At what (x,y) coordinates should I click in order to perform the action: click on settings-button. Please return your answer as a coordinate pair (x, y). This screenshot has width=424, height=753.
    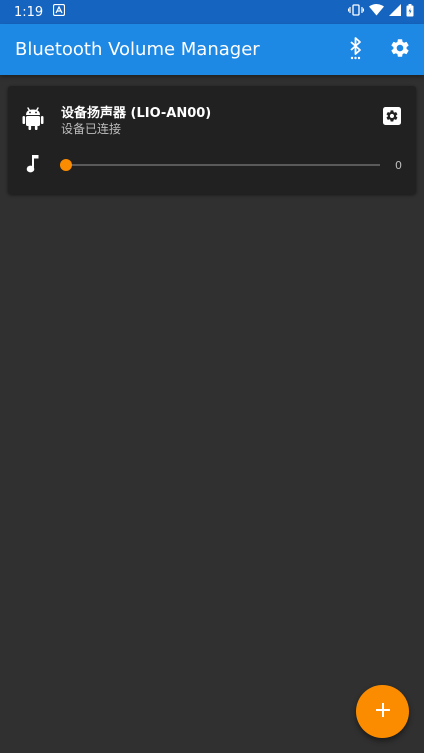
    Looking at the image, I should click on (400, 50).